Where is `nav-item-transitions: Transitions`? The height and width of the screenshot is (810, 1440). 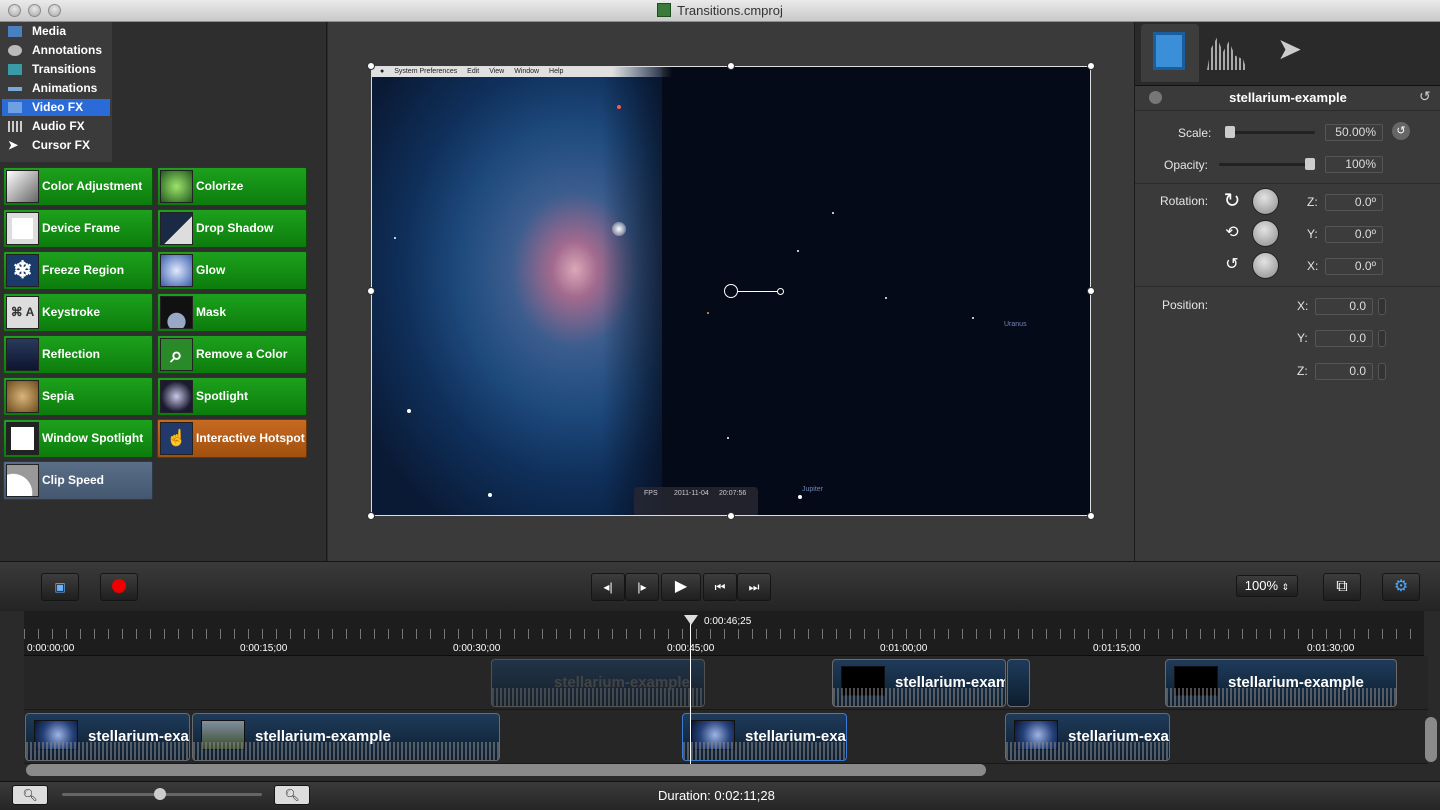
nav-item-transitions: Transitions is located at coordinates (56, 69).